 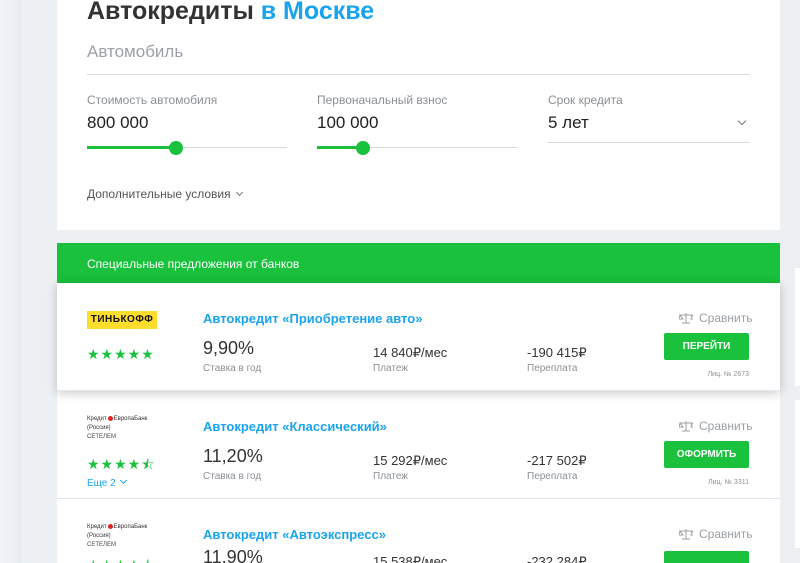 I want to click on offer-name-link: Автокредит «Классический», so click(x=295, y=426).